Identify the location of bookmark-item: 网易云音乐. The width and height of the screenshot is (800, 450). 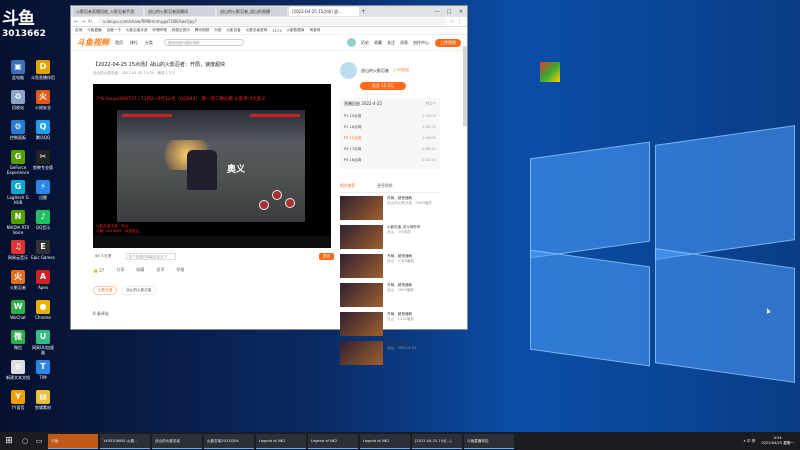
(181, 30).